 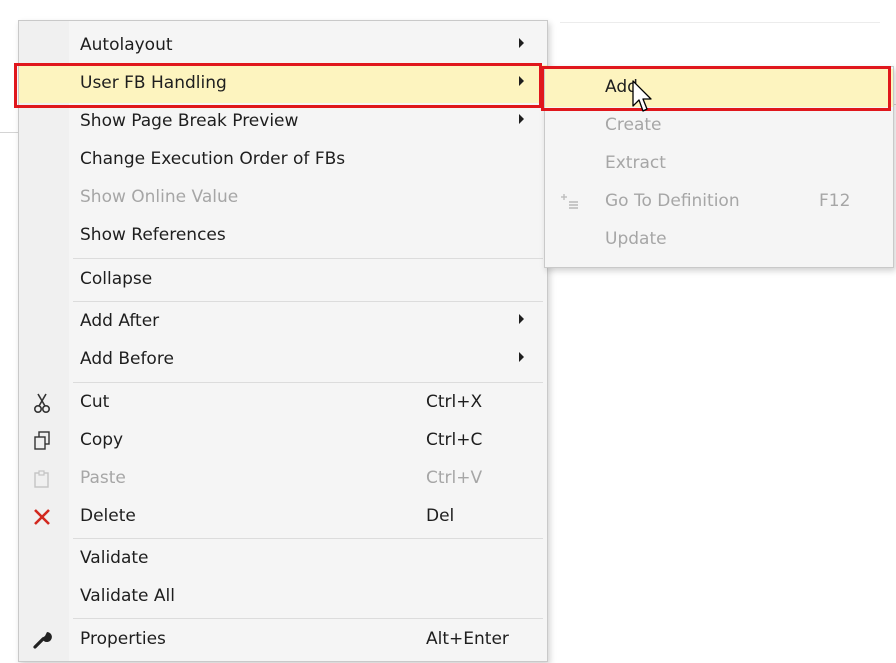 What do you see at coordinates (120, 321) in the screenshot?
I see `menu-item-label: Add After` at bounding box center [120, 321].